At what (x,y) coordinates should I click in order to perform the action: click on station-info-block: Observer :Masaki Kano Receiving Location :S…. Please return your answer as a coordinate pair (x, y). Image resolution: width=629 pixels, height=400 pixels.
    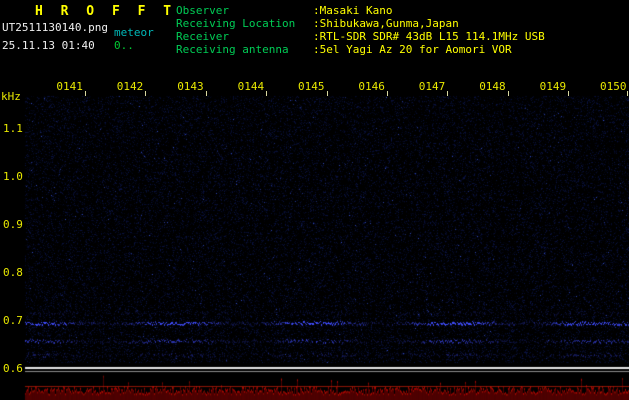
    Looking at the image, I should click on (360, 30).